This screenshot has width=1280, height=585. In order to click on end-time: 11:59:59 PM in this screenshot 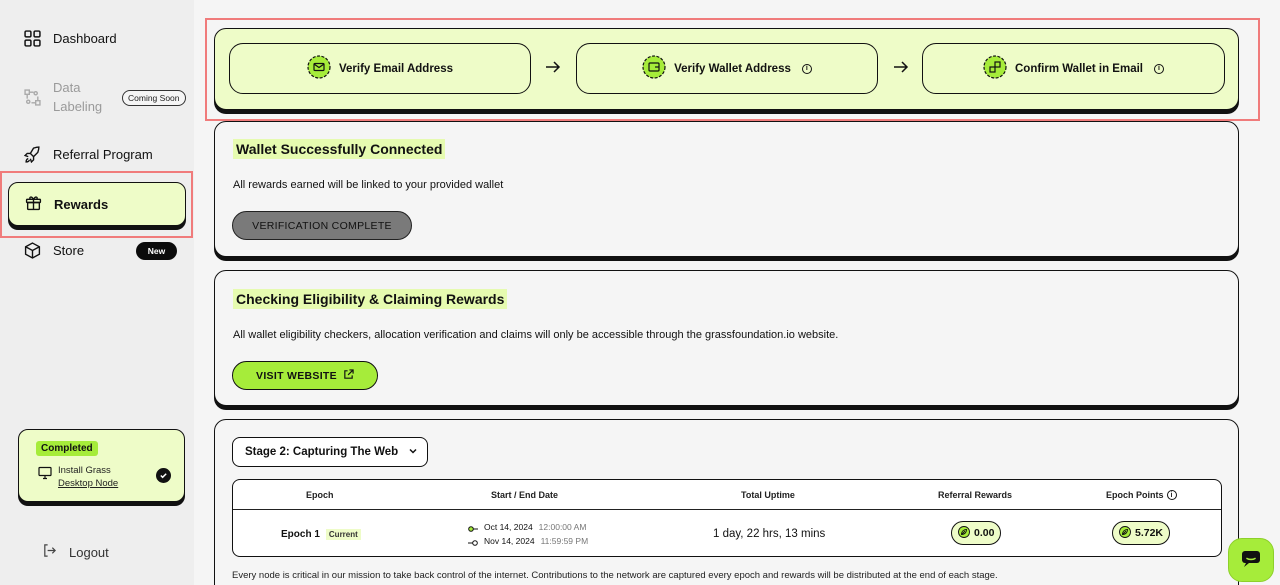, I will do `click(564, 541)`.